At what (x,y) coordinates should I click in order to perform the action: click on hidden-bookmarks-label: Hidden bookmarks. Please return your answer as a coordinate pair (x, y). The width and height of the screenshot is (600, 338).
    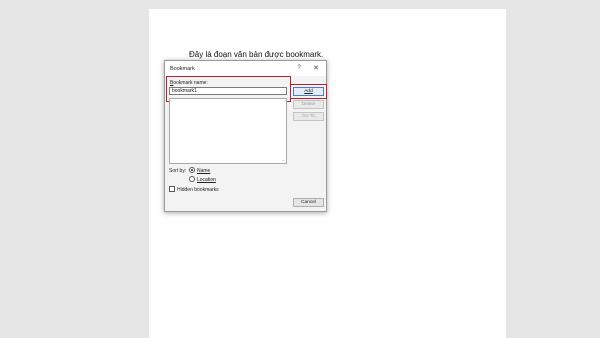
    Looking at the image, I should click on (198, 190).